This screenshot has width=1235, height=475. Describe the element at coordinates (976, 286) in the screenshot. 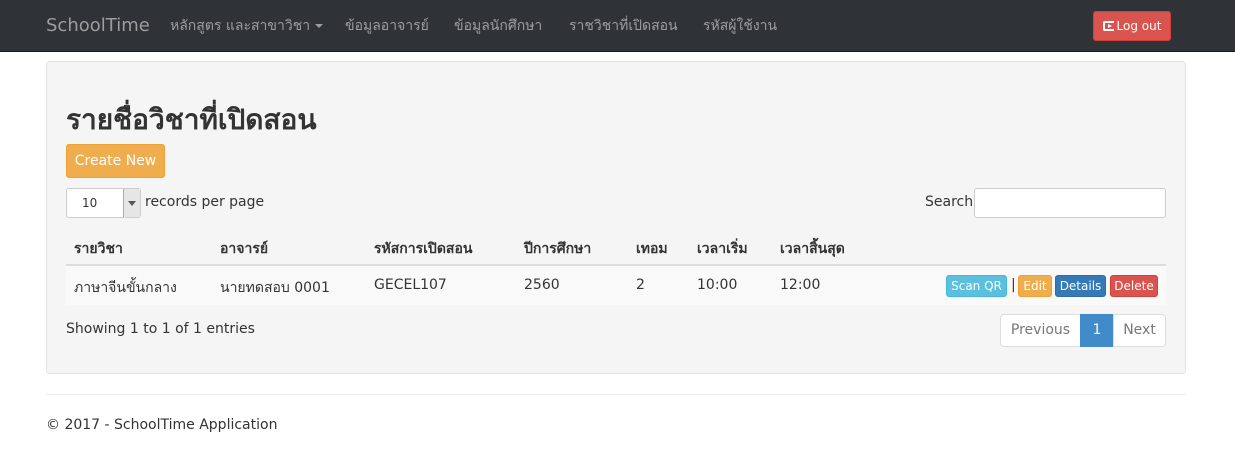

I see `scan-qr-button: Scan QR` at that location.